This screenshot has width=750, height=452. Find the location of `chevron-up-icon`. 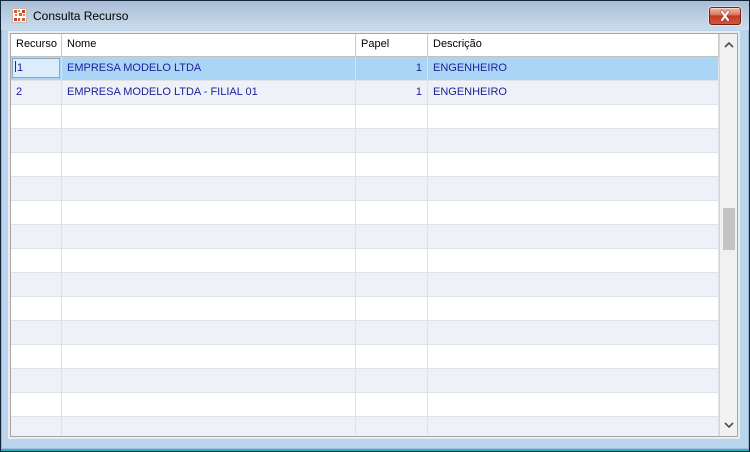

chevron-up-icon is located at coordinates (728, 45).